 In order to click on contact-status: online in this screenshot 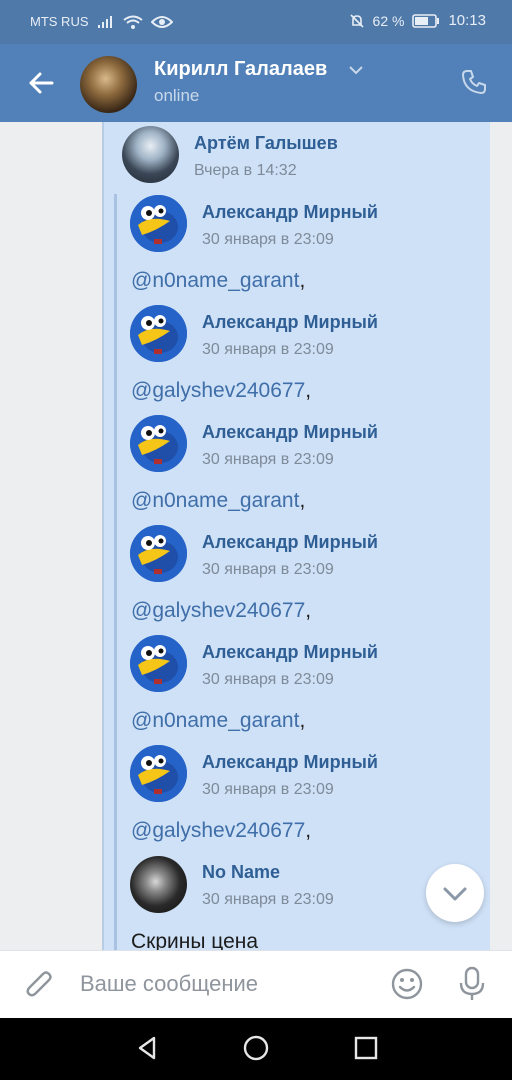, I will do `click(177, 95)`.